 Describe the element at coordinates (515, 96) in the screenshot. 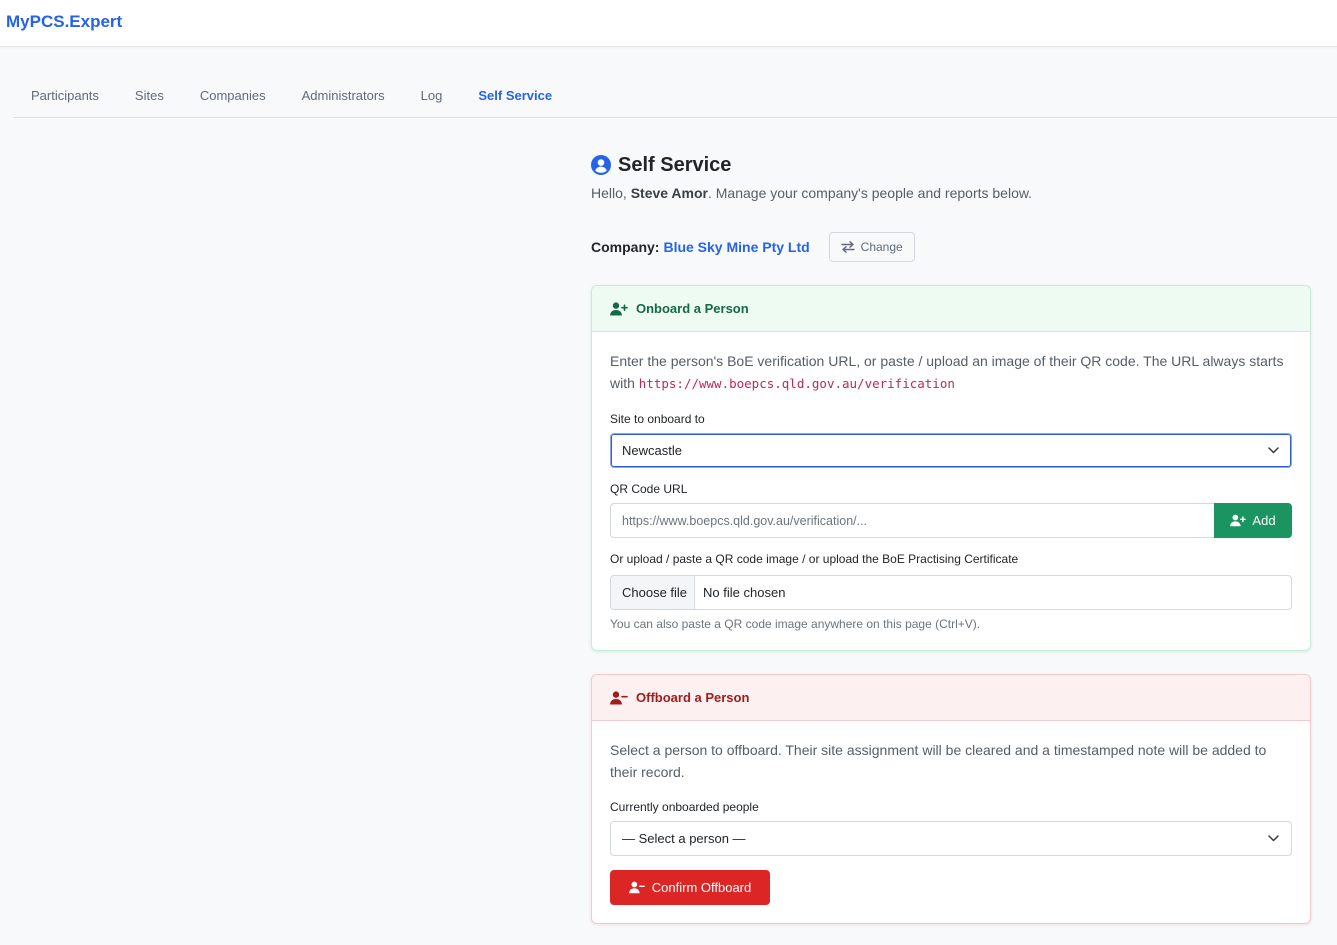

I see `tab-self-service: Self Service` at that location.